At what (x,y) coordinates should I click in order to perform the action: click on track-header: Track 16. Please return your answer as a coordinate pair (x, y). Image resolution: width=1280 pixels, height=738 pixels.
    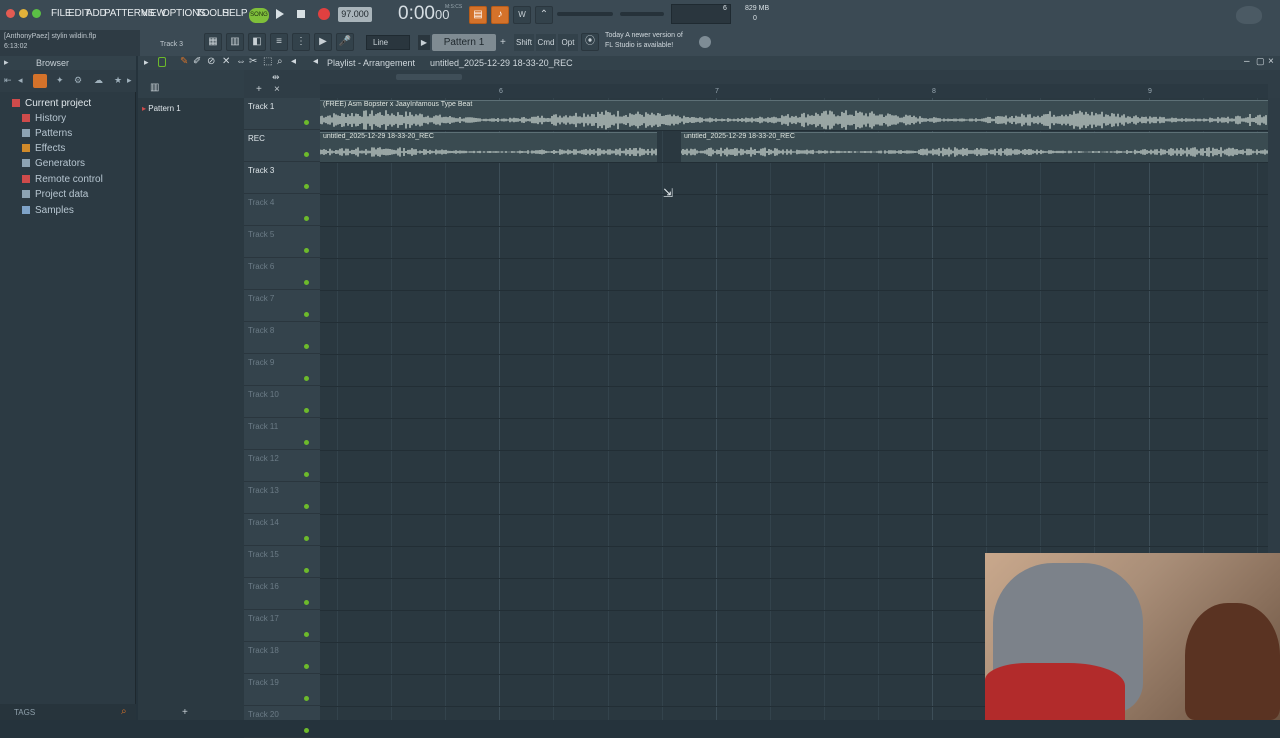
    Looking at the image, I should click on (282, 594).